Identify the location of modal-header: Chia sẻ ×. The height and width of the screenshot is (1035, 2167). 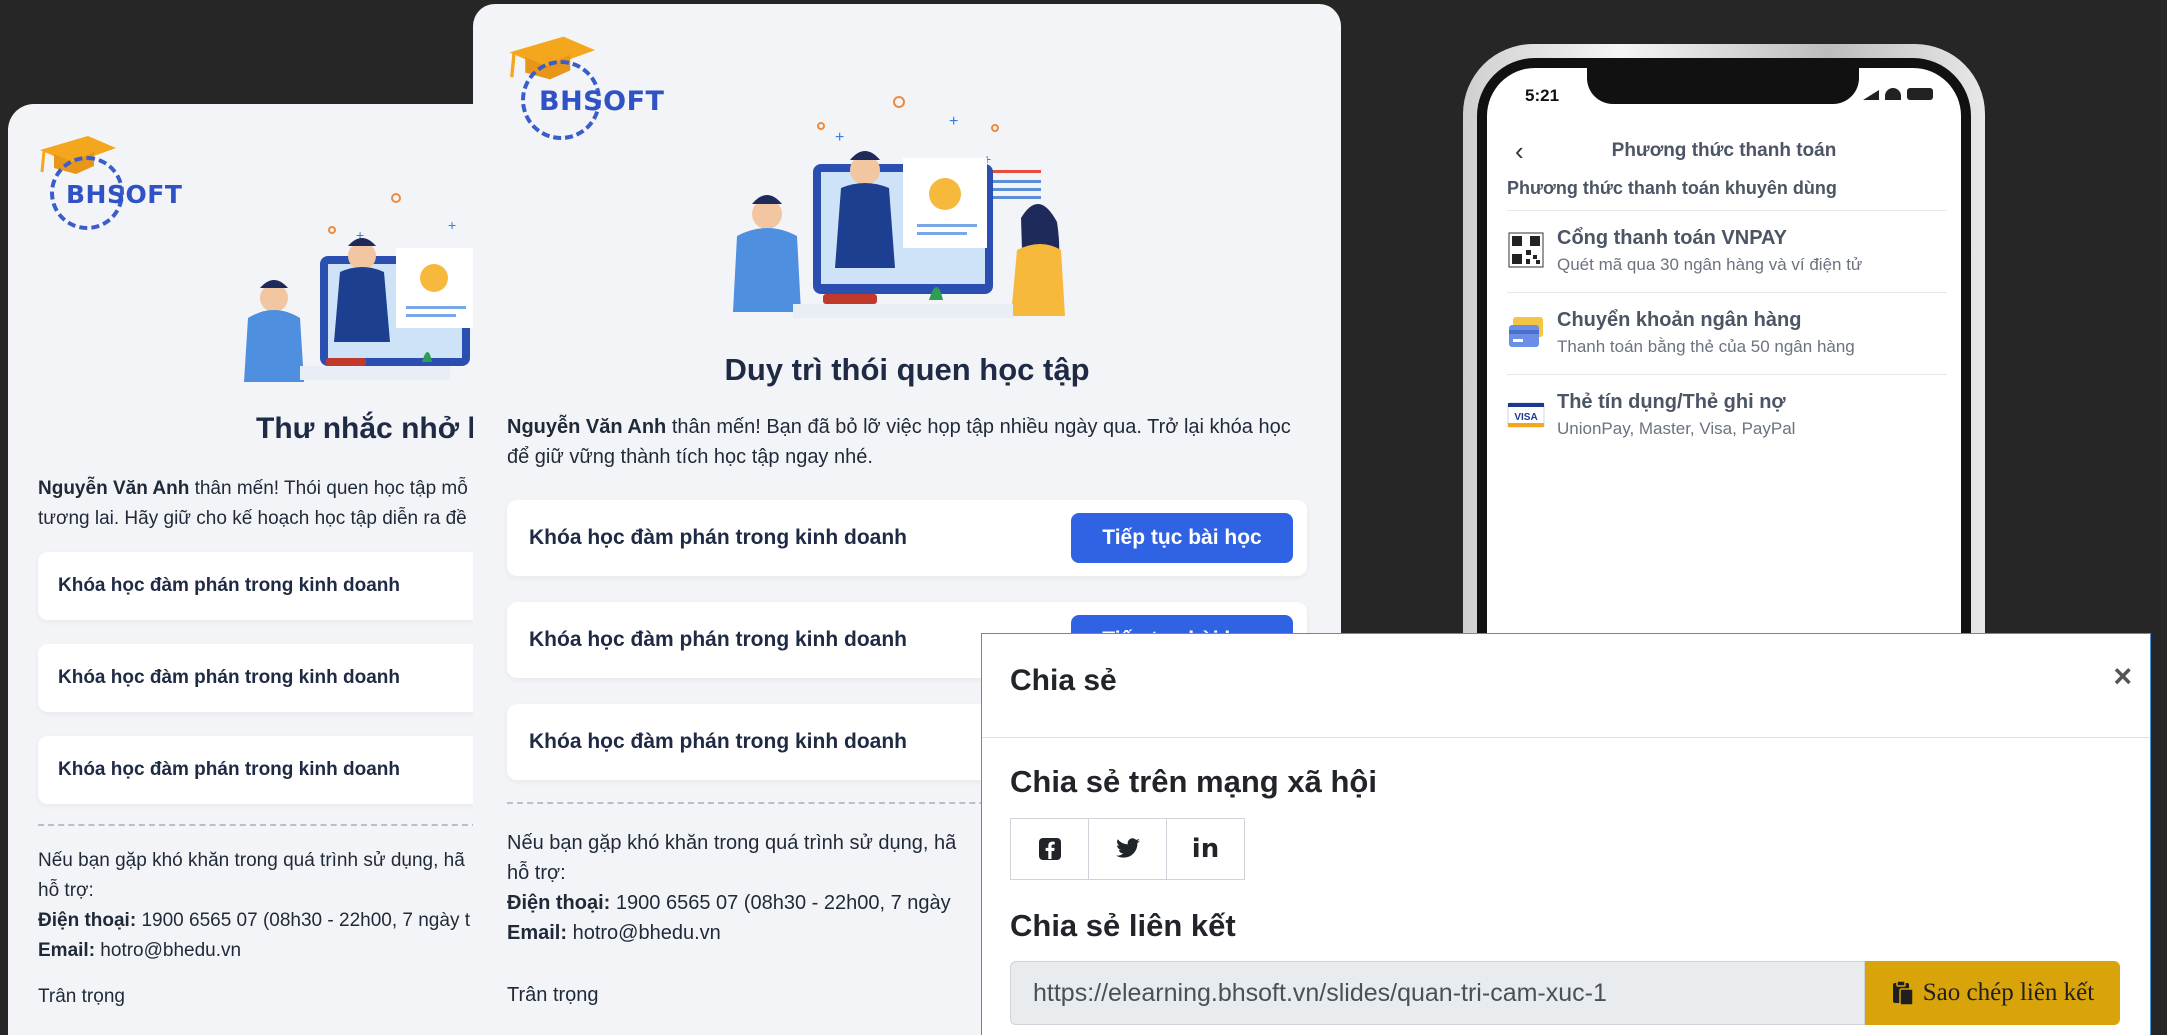
(1566, 686).